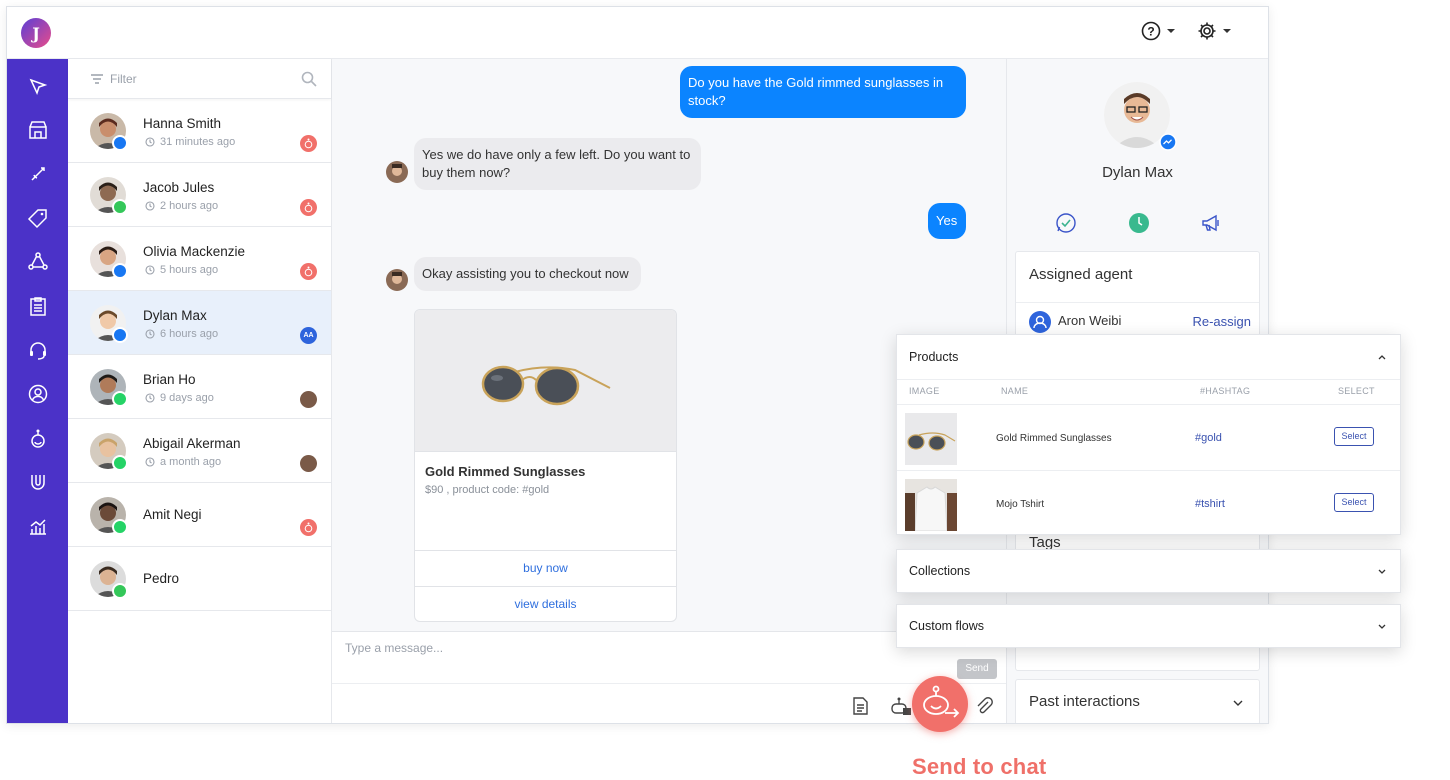 This screenshot has height=780, width=1450. Describe the element at coordinates (901, 706) in the screenshot. I see `bot-flow-icon` at that location.